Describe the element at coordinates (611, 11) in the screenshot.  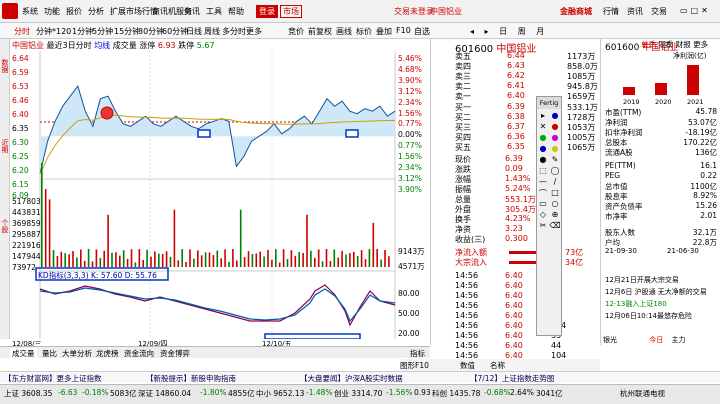
I see `top-tab-quote: 行情` at that location.